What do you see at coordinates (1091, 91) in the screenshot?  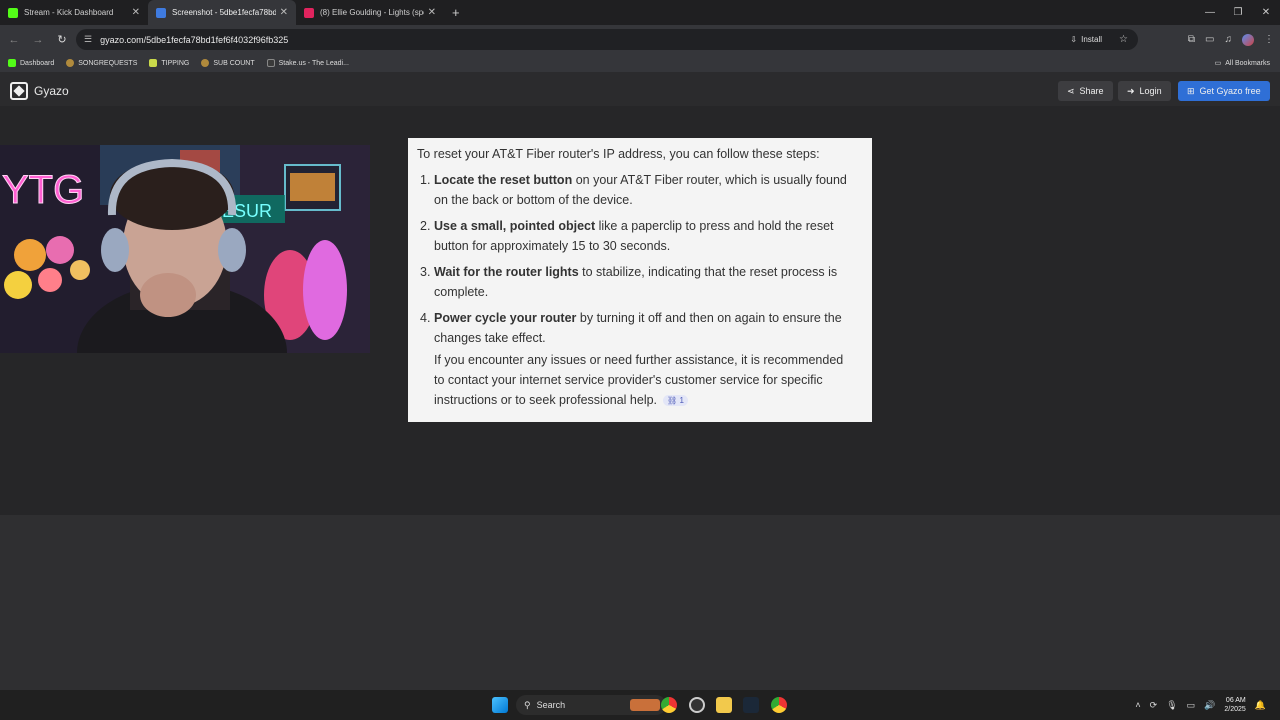 I see `share-label: Share` at bounding box center [1091, 91].